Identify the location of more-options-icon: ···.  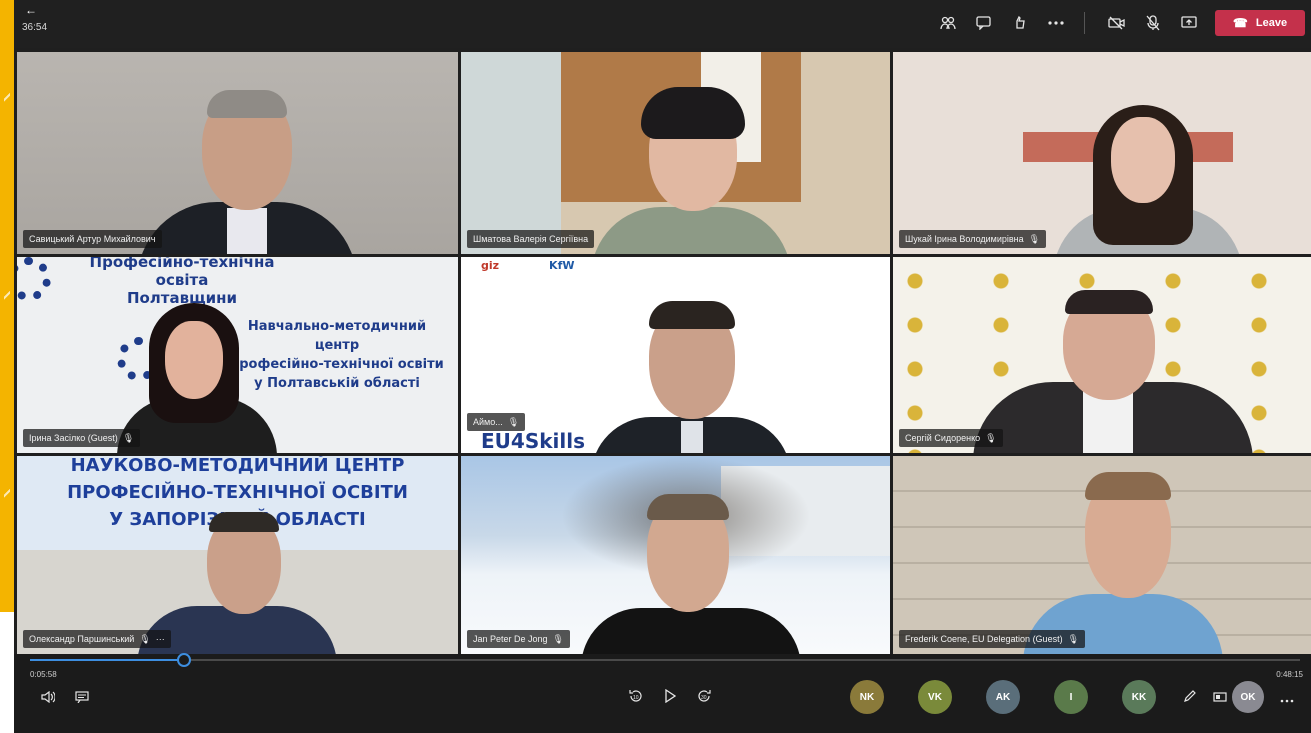
(160, 639).